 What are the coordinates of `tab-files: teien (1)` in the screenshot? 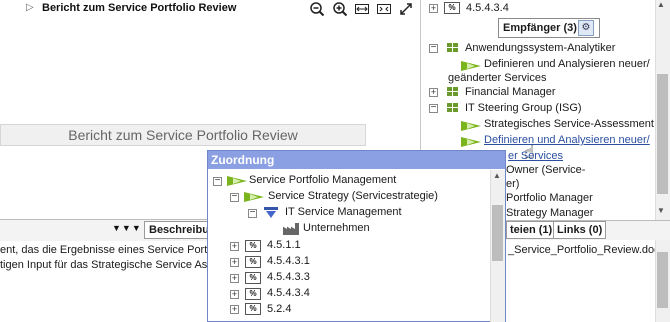 It's located at (531, 230).